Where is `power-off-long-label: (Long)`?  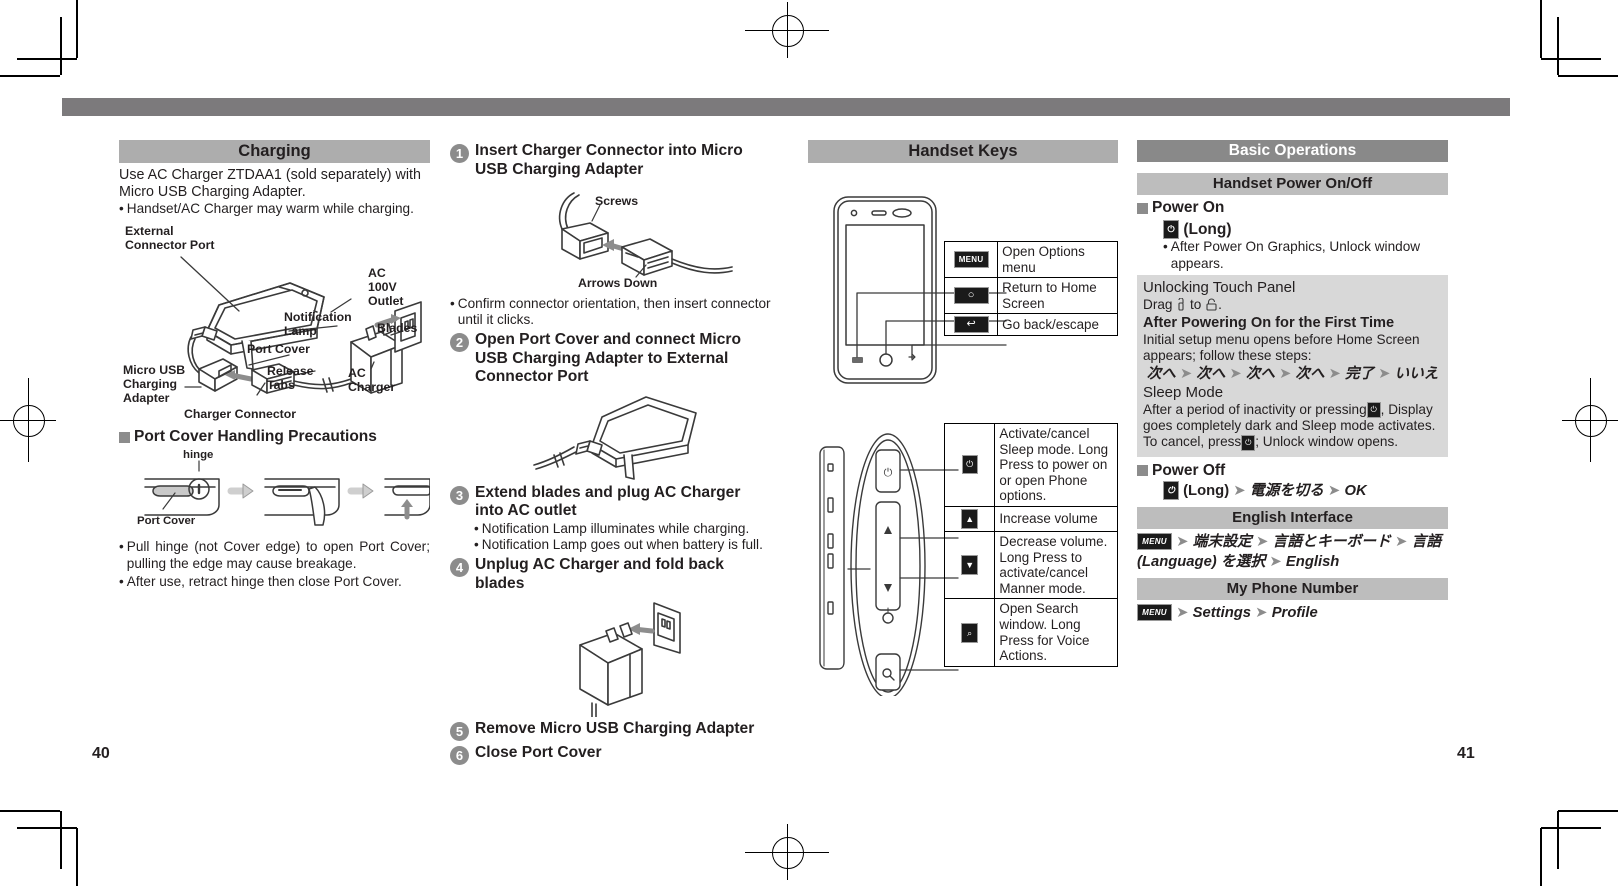 power-off-long-label: (Long) is located at coordinates (1206, 490).